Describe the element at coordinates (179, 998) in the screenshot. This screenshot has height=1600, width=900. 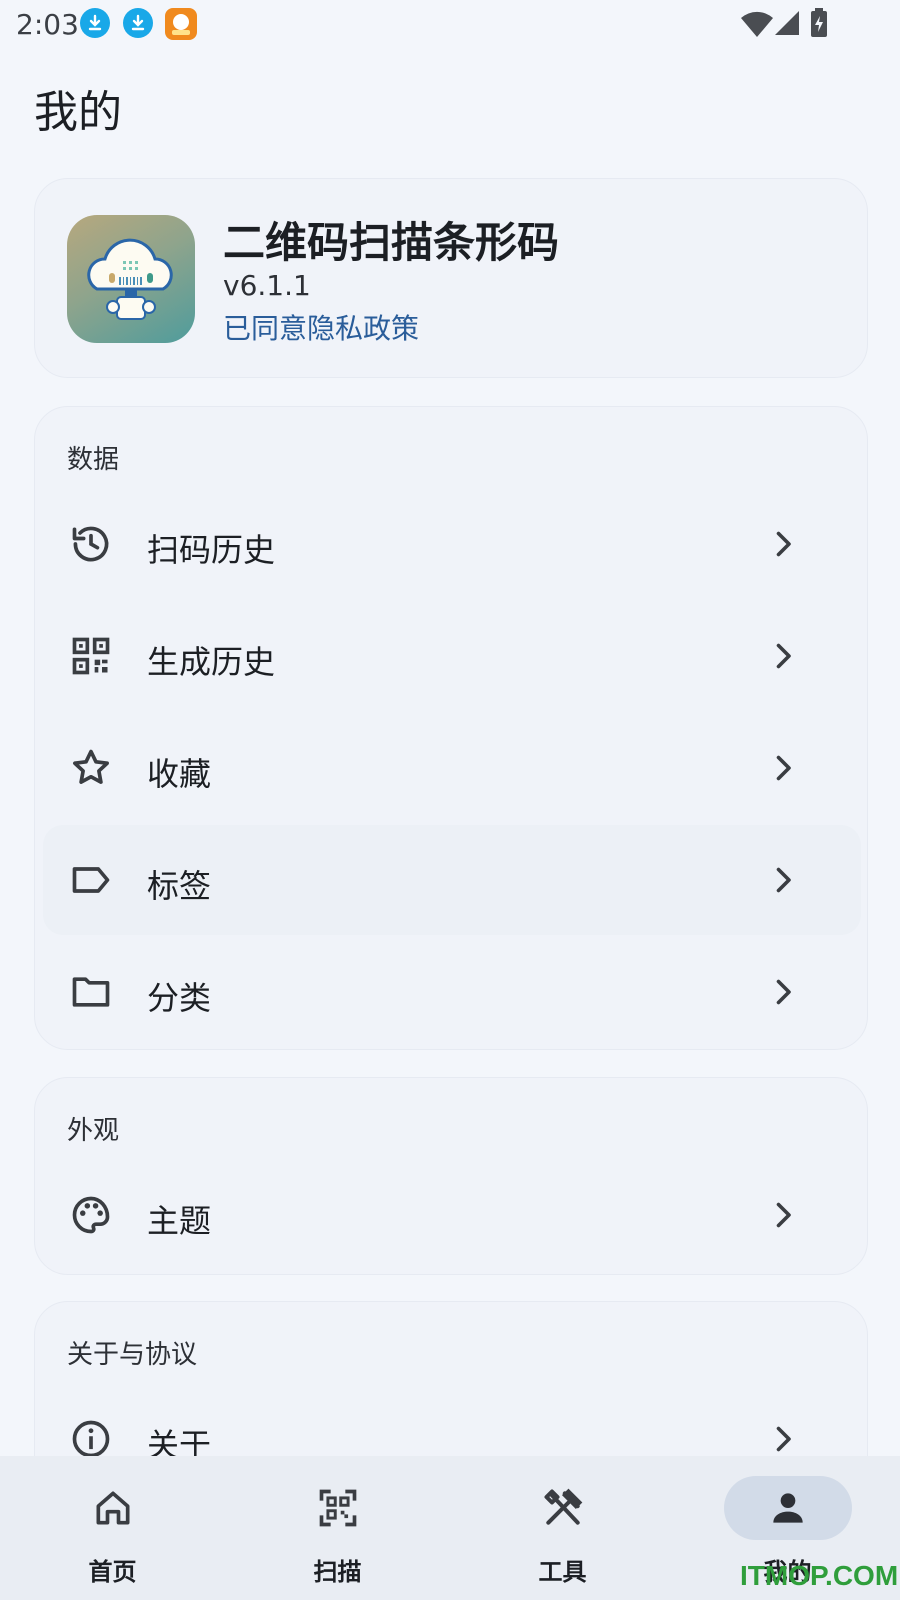
I see `menu-item-label: 分类` at that location.